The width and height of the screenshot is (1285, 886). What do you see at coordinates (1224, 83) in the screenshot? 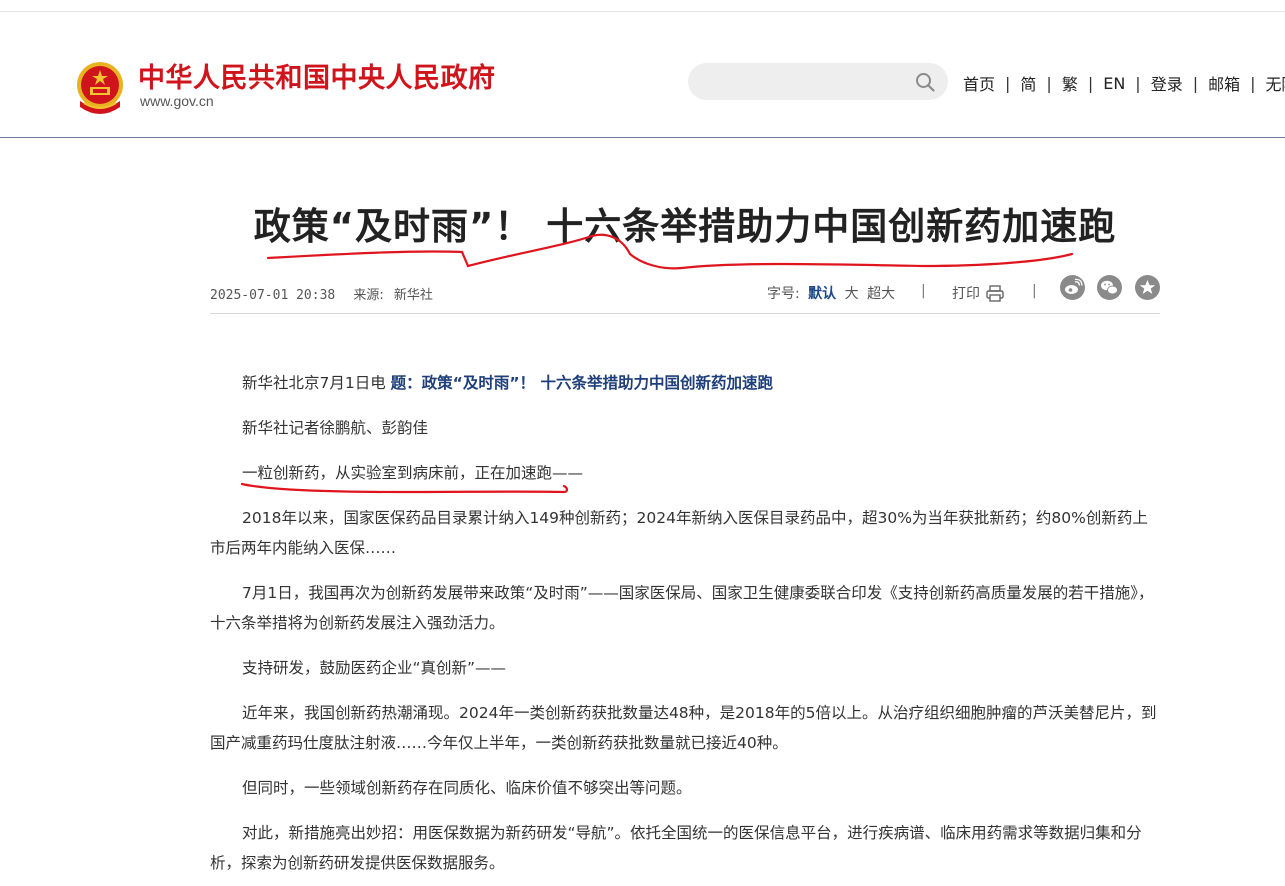
I see `nav-mail: 邮箱` at bounding box center [1224, 83].